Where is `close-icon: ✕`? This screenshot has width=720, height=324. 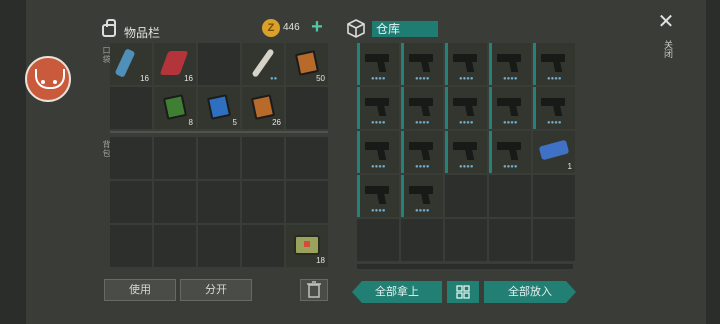 close-icon: ✕ is located at coordinates (666, 22).